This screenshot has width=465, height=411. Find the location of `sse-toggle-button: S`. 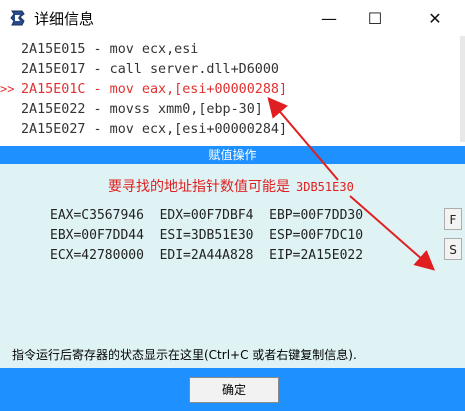

sse-toggle-button: S is located at coordinates (453, 249).